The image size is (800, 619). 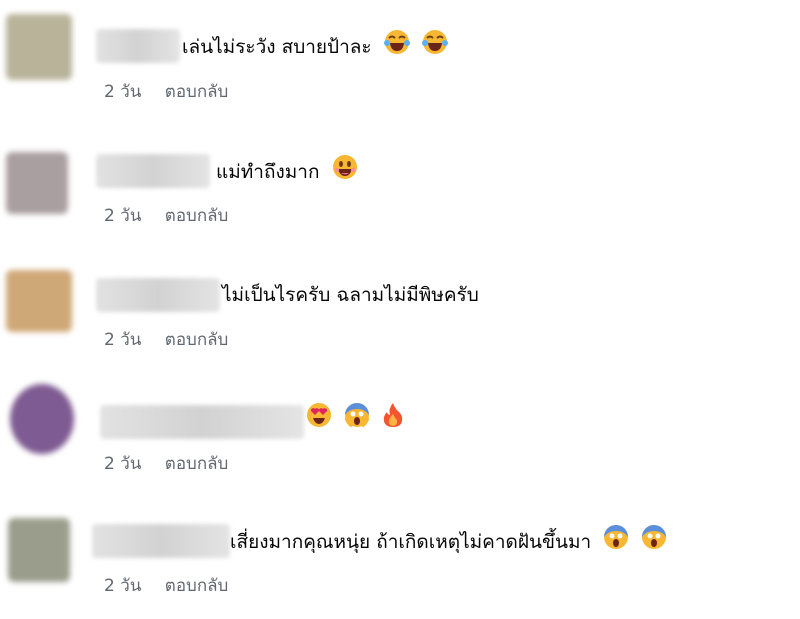 What do you see at coordinates (268, 172) in the screenshot?
I see `comment-text: แม่ทำถึงมาก` at bounding box center [268, 172].